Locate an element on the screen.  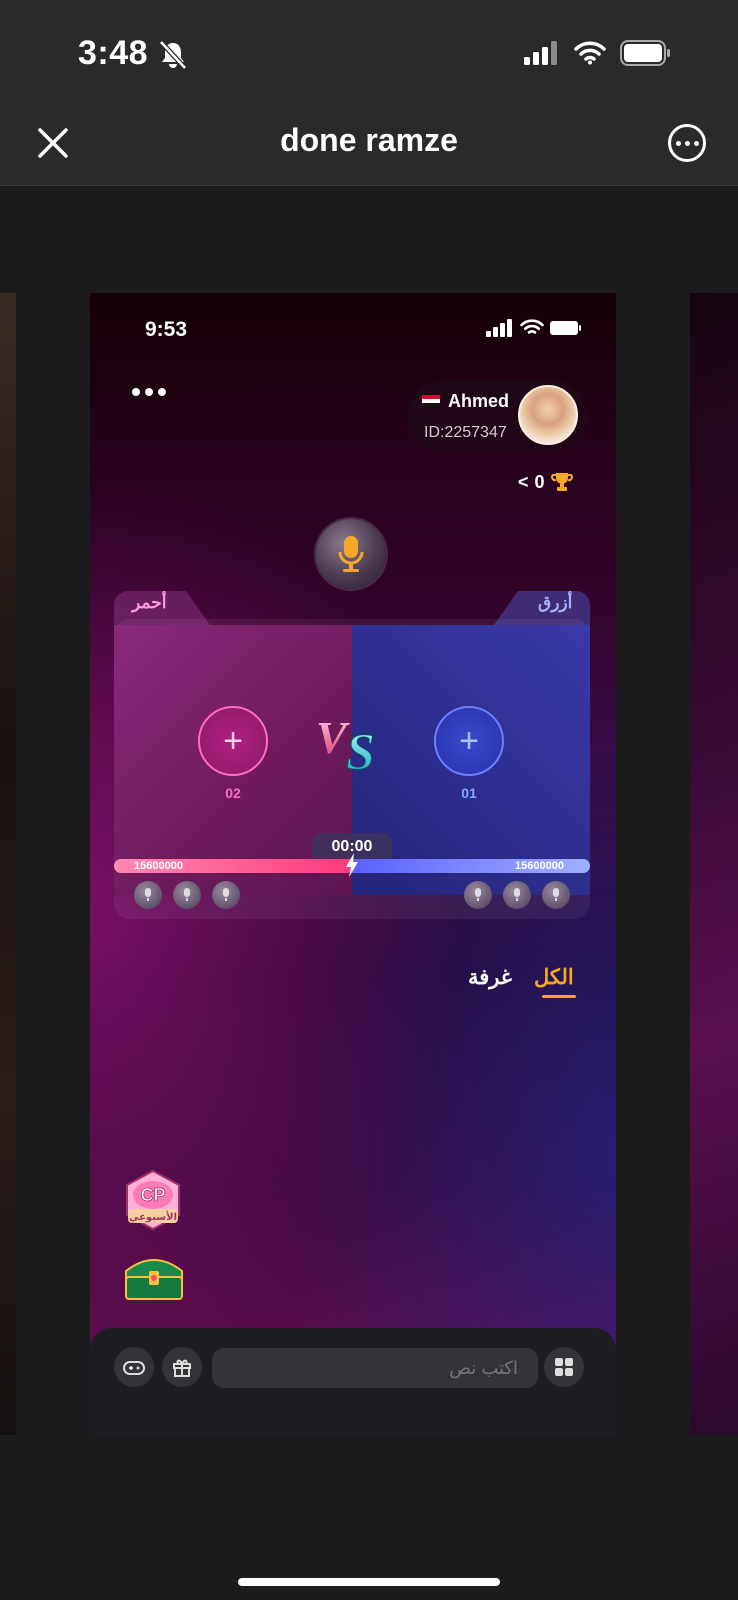
page-title: done ramze is located at coordinates (369, 140).